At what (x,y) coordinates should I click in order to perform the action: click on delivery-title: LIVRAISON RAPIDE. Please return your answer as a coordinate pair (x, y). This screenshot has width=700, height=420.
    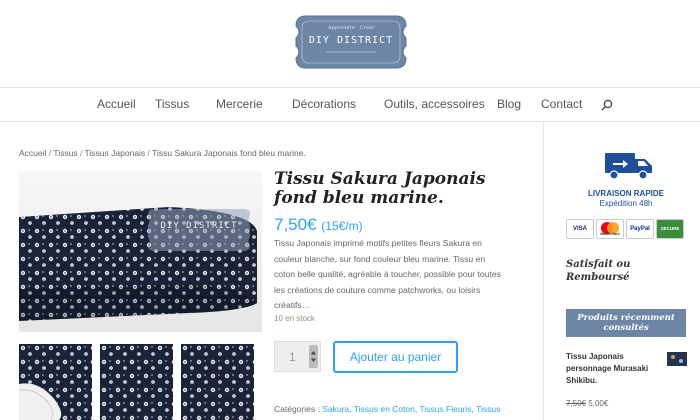
    Looking at the image, I should click on (625, 193).